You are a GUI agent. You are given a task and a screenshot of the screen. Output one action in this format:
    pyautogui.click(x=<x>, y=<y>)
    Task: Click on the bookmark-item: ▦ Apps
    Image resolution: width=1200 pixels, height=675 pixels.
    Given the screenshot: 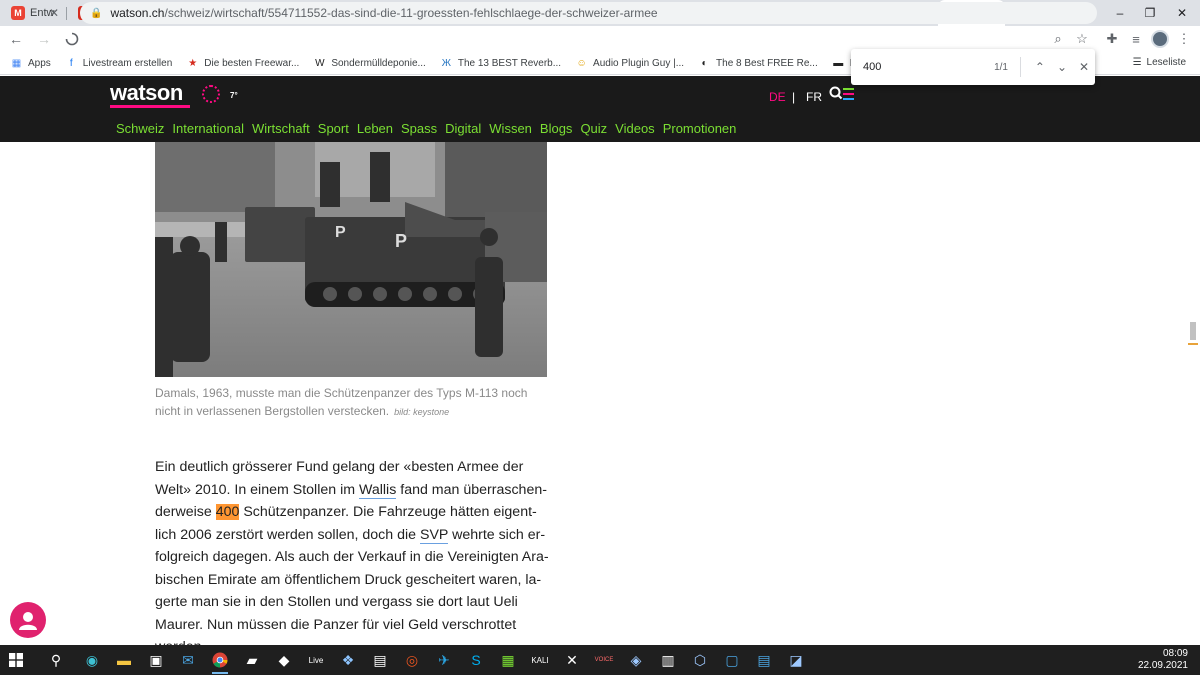 What is the action you would take?
    pyautogui.click(x=30, y=63)
    